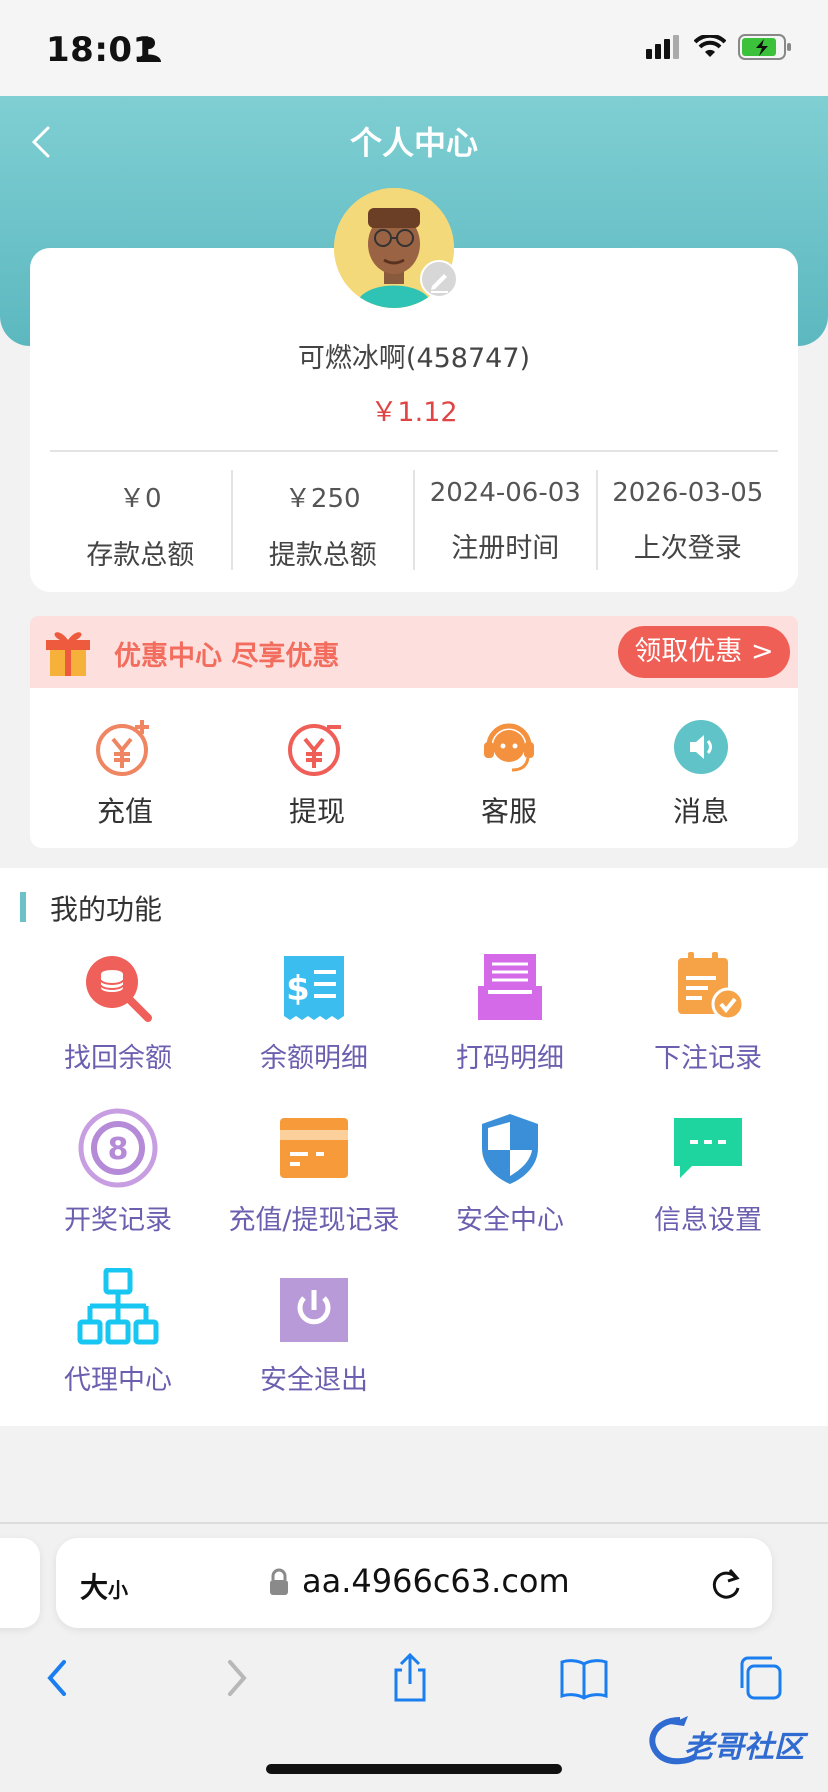 This screenshot has width=828, height=1792. Describe the element at coordinates (688, 493) in the screenshot. I see `stat-value: 2026-03-05` at that location.